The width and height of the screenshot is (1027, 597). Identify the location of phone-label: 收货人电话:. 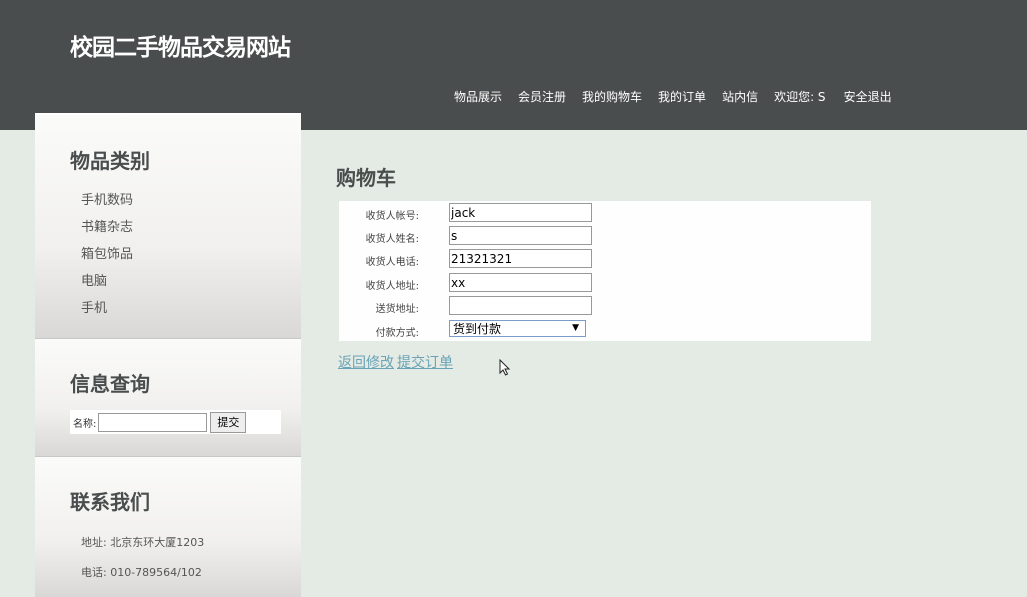
(392, 262).